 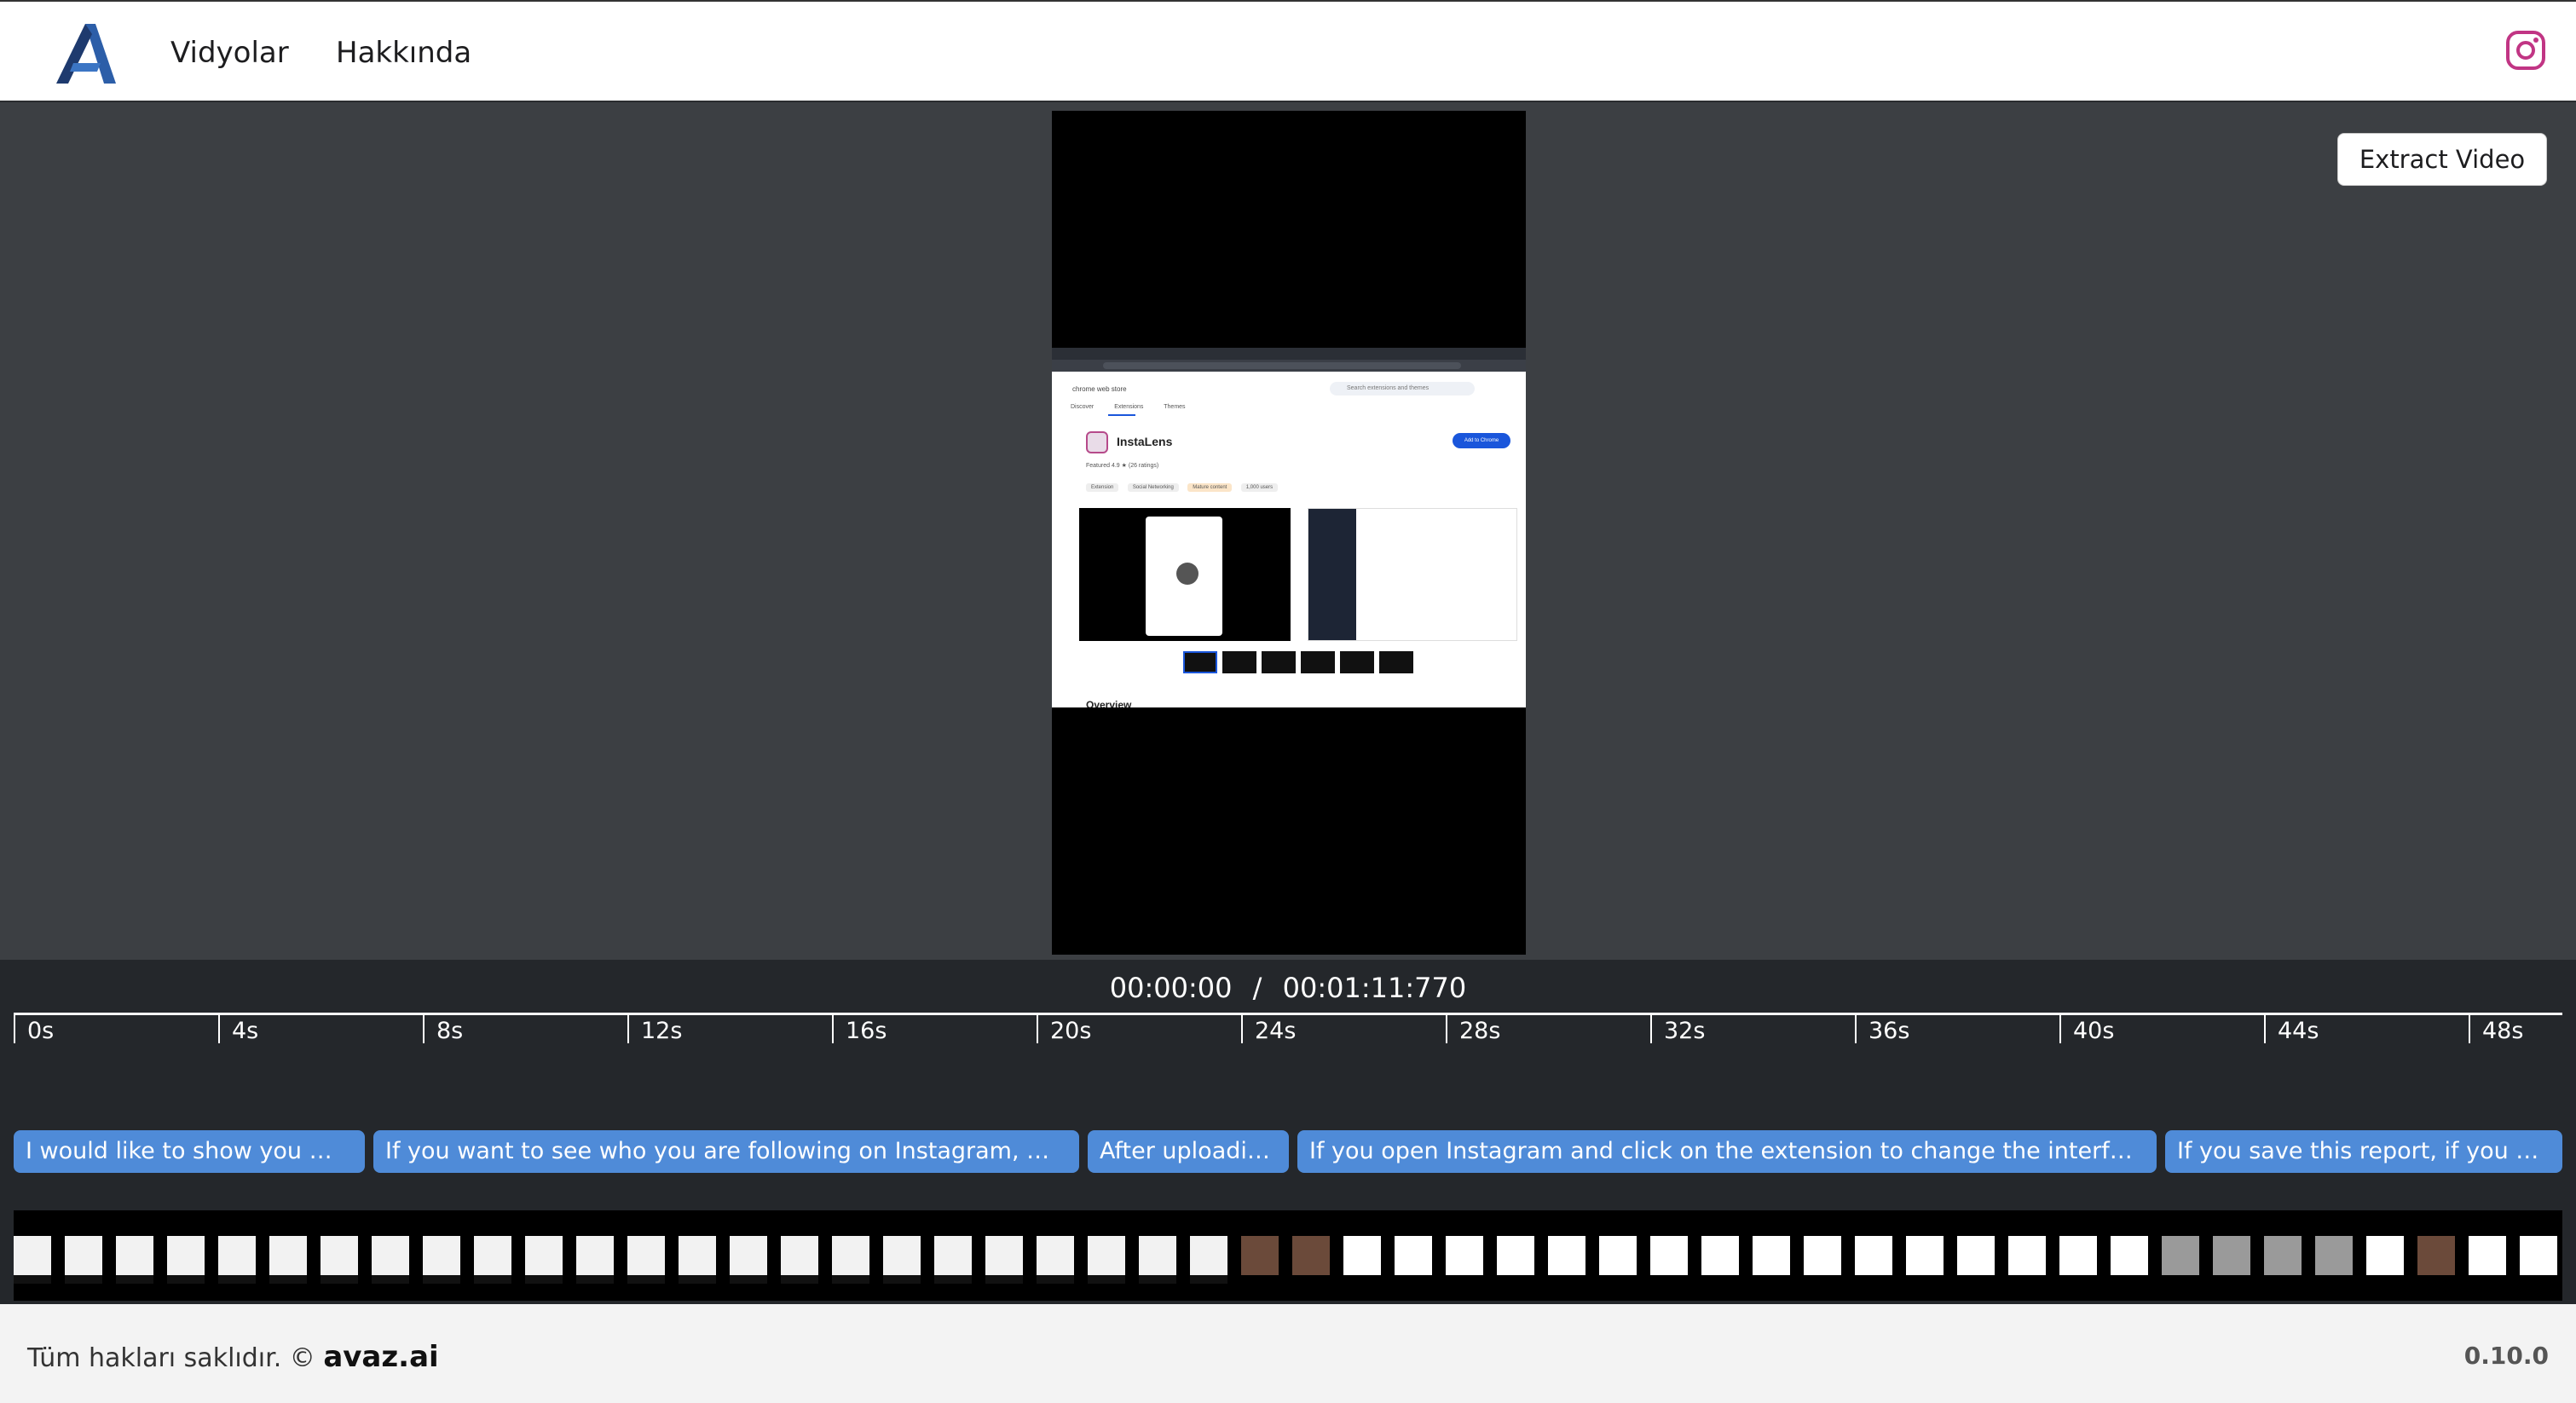 What do you see at coordinates (2525, 50) in the screenshot?
I see `instagram-icon` at bounding box center [2525, 50].